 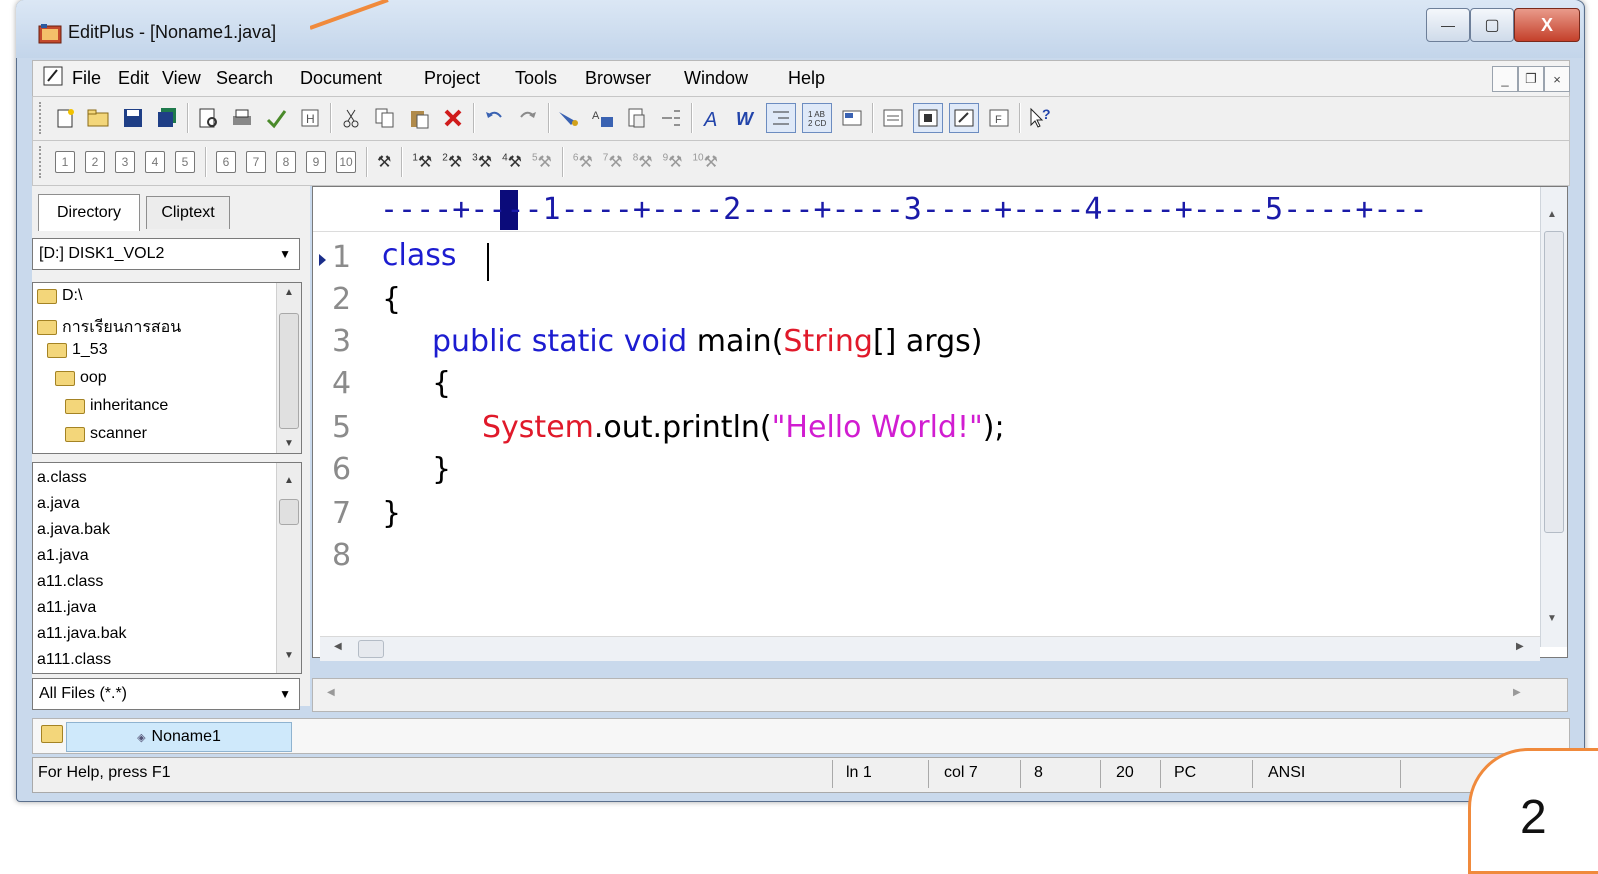 What do you see at coordinates (384, 162) in the screenshot?
I see `build-hammer-icon: ⚒` at bounding box center [384, 162].